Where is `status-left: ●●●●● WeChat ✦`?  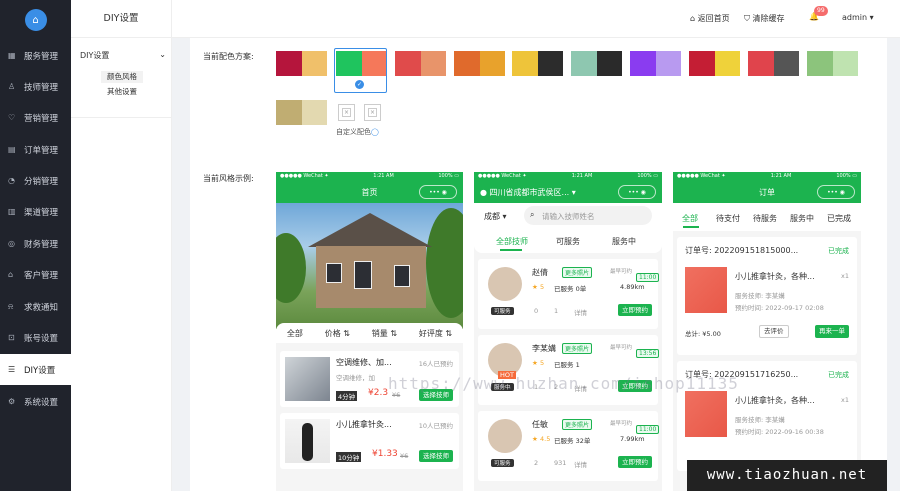
status-left: ●●●●● WeChat ✦ is located at coordinates (701, 176).